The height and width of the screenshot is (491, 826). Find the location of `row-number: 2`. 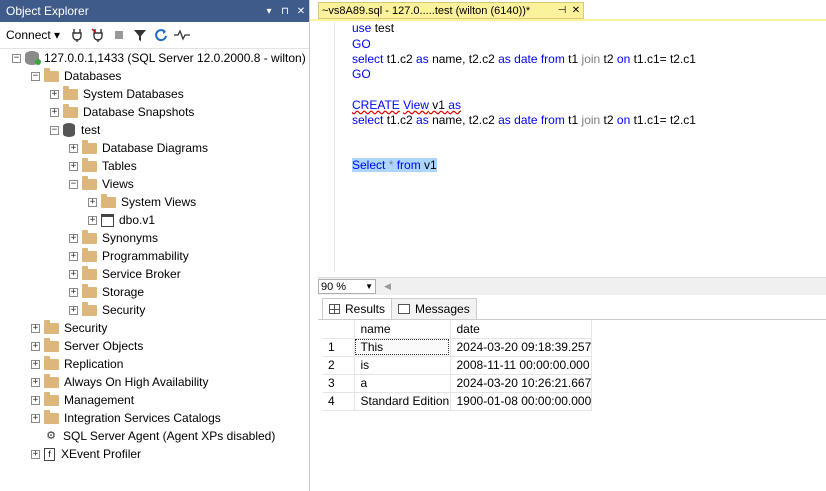

row-number: 2 is located at coordinates (339, 365).